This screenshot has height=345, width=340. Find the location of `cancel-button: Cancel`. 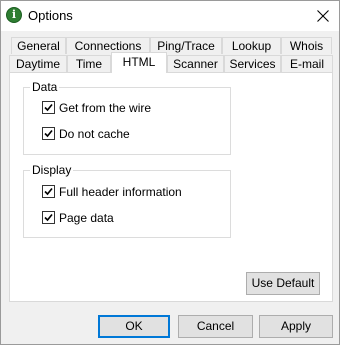

cancel-button: Cancel is located at coordinates (215, 326).